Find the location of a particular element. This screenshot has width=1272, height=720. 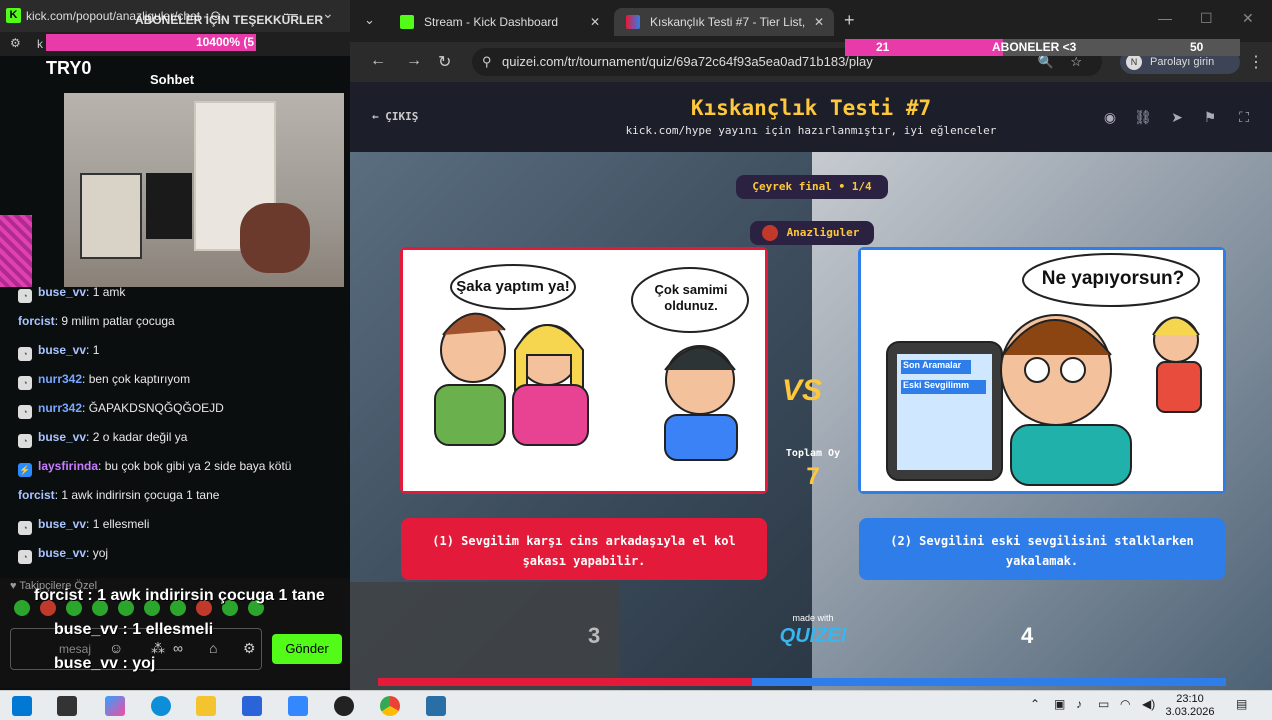

speech-bubble-text: Ne yapıyorsun? is located at coordinates (1113, 278).